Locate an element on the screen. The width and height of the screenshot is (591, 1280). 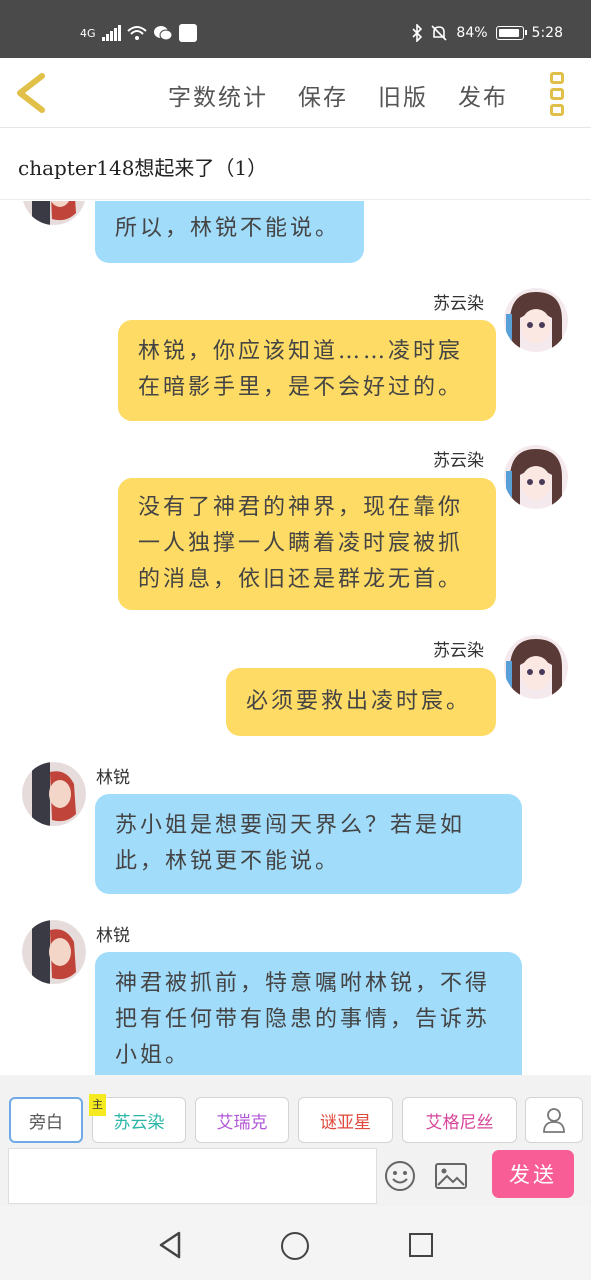
message-text: 必须要救出凌时宸。 is located at coordinates (359, 701).